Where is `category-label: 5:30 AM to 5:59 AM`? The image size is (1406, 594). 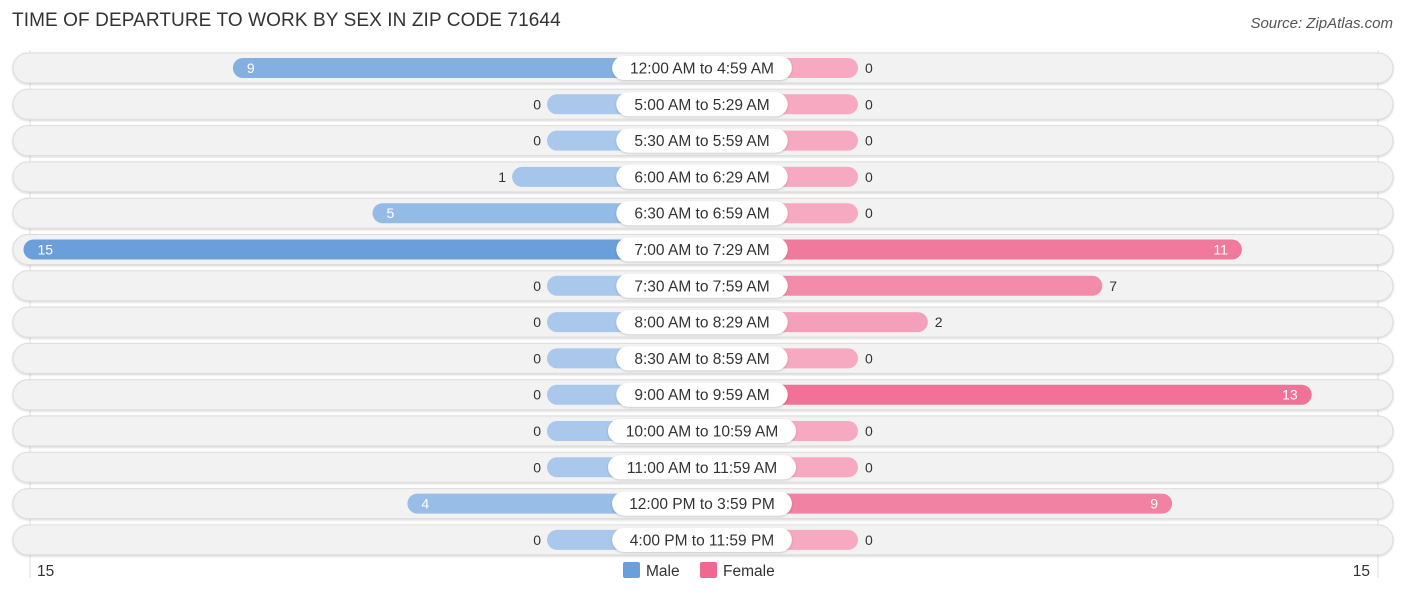 category-label: 5:30 AM to 5:59 AM is located at coordinates (701, 141).